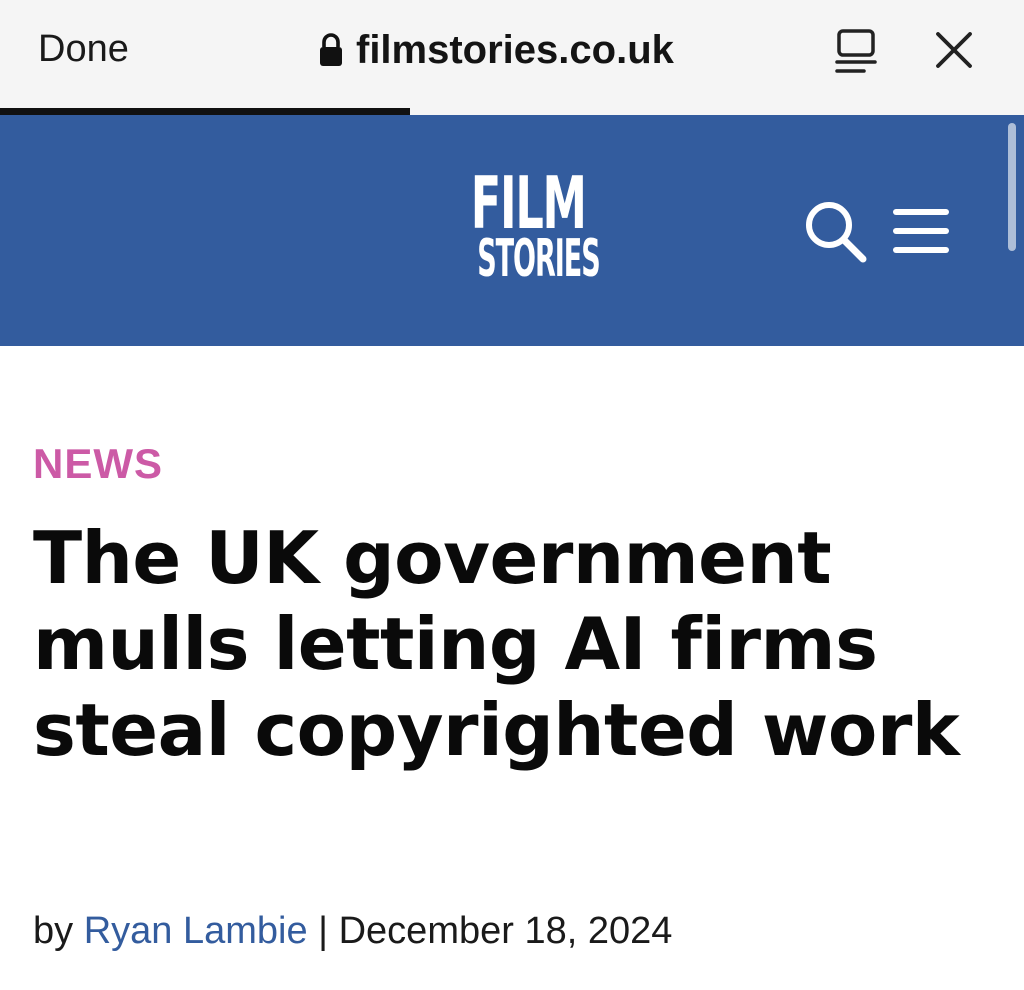 This screenshot has width=1024, height=990. I want to click on logo-line-stories: STORIES, so click(539, 259).